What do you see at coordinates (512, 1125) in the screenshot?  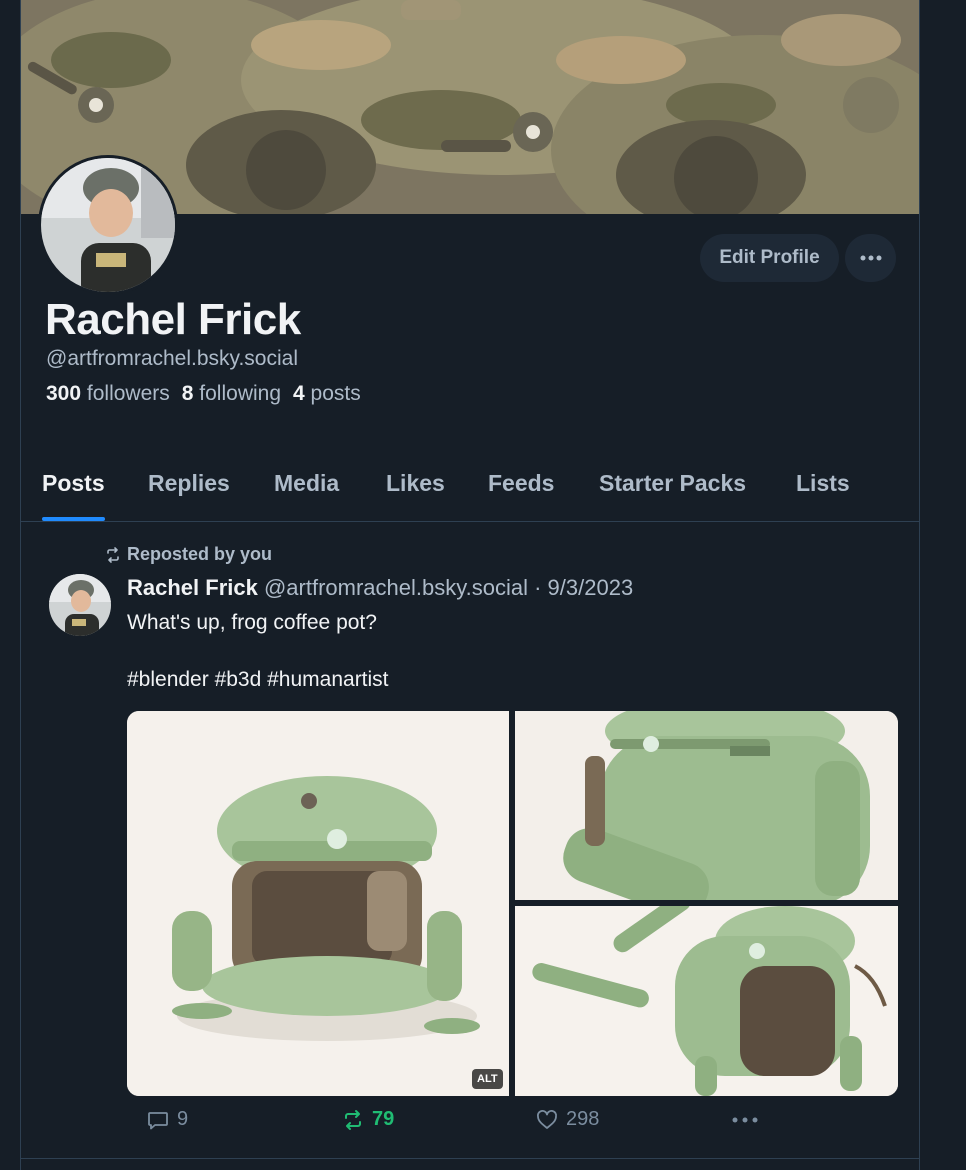 I see `post-actions: 9 79 298` at bounding box center [512, 1125].